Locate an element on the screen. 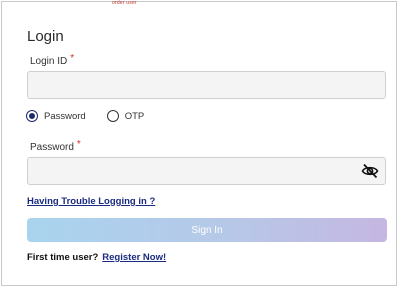 The width and height of the screenshot is (400, 288). top-clipped-text: order user is located at coordinates (124, 3).